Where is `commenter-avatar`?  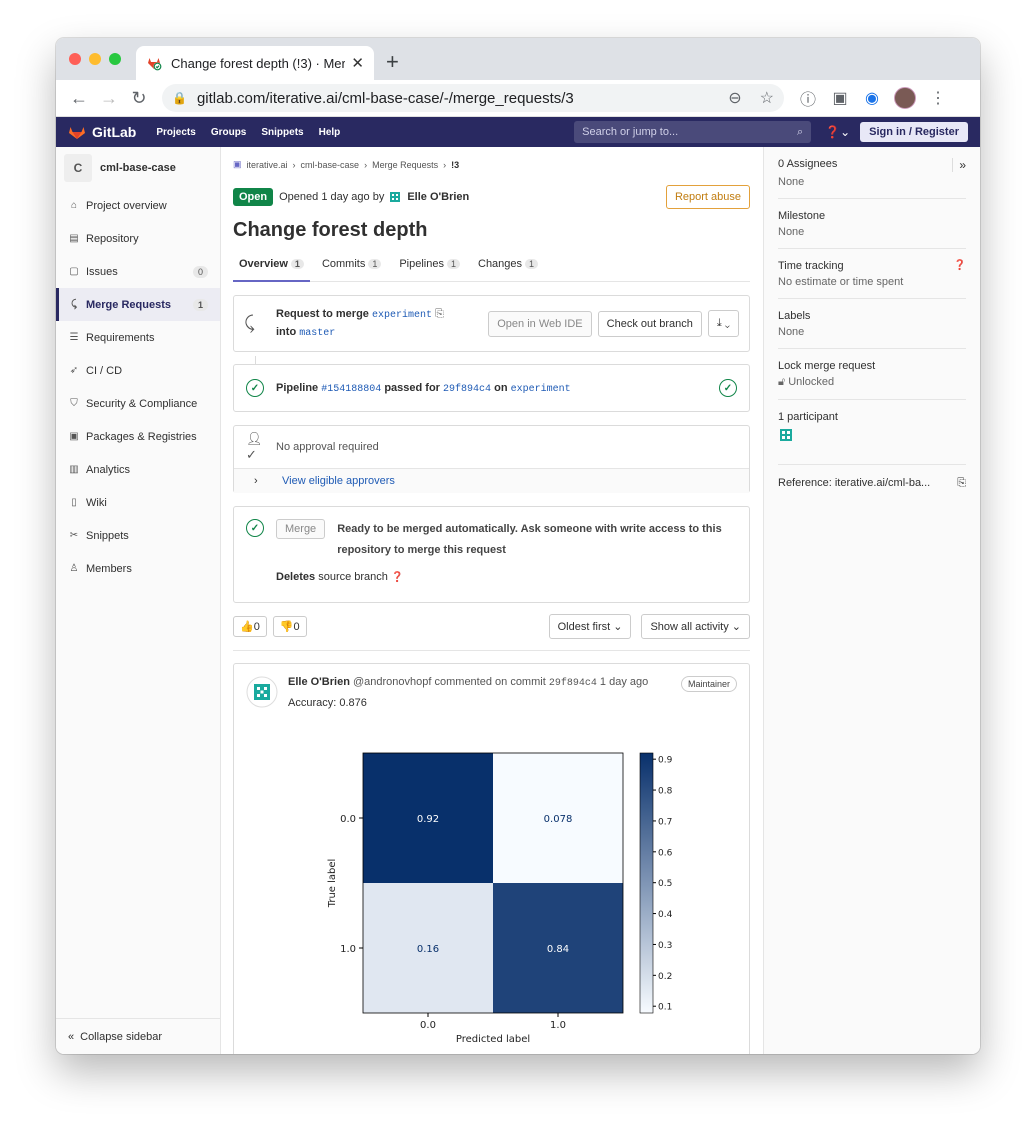 commenter-avatar is located at coordinates (262, 692).